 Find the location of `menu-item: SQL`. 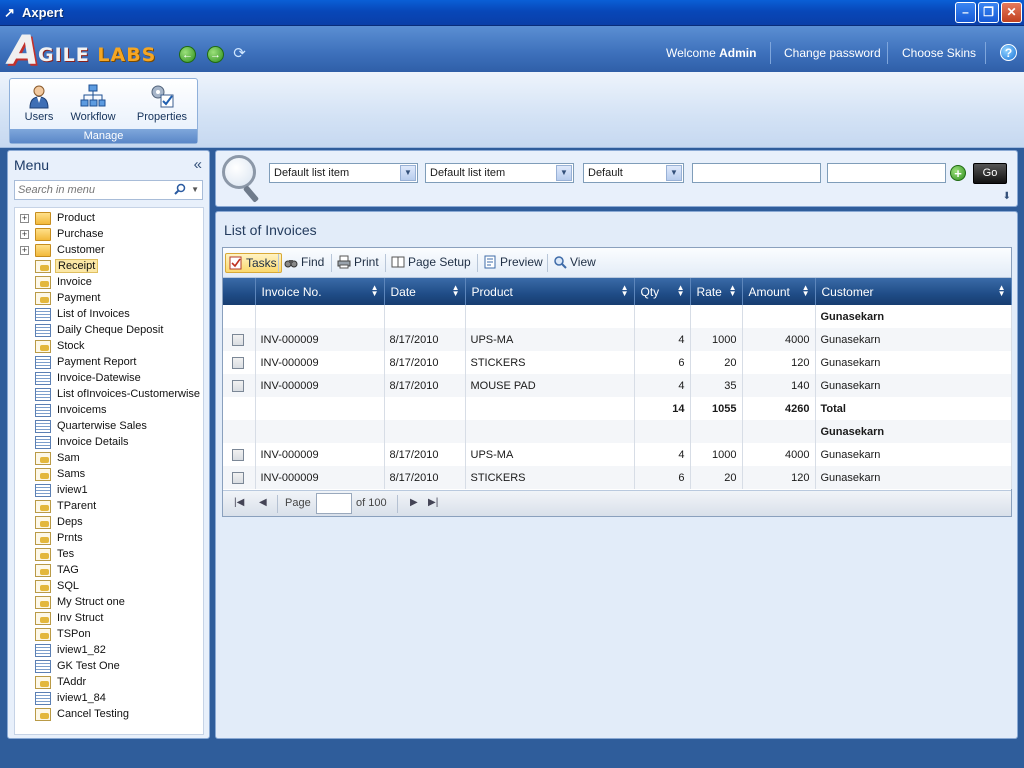

menu-item: SQL is located at coordinates (109, 587).